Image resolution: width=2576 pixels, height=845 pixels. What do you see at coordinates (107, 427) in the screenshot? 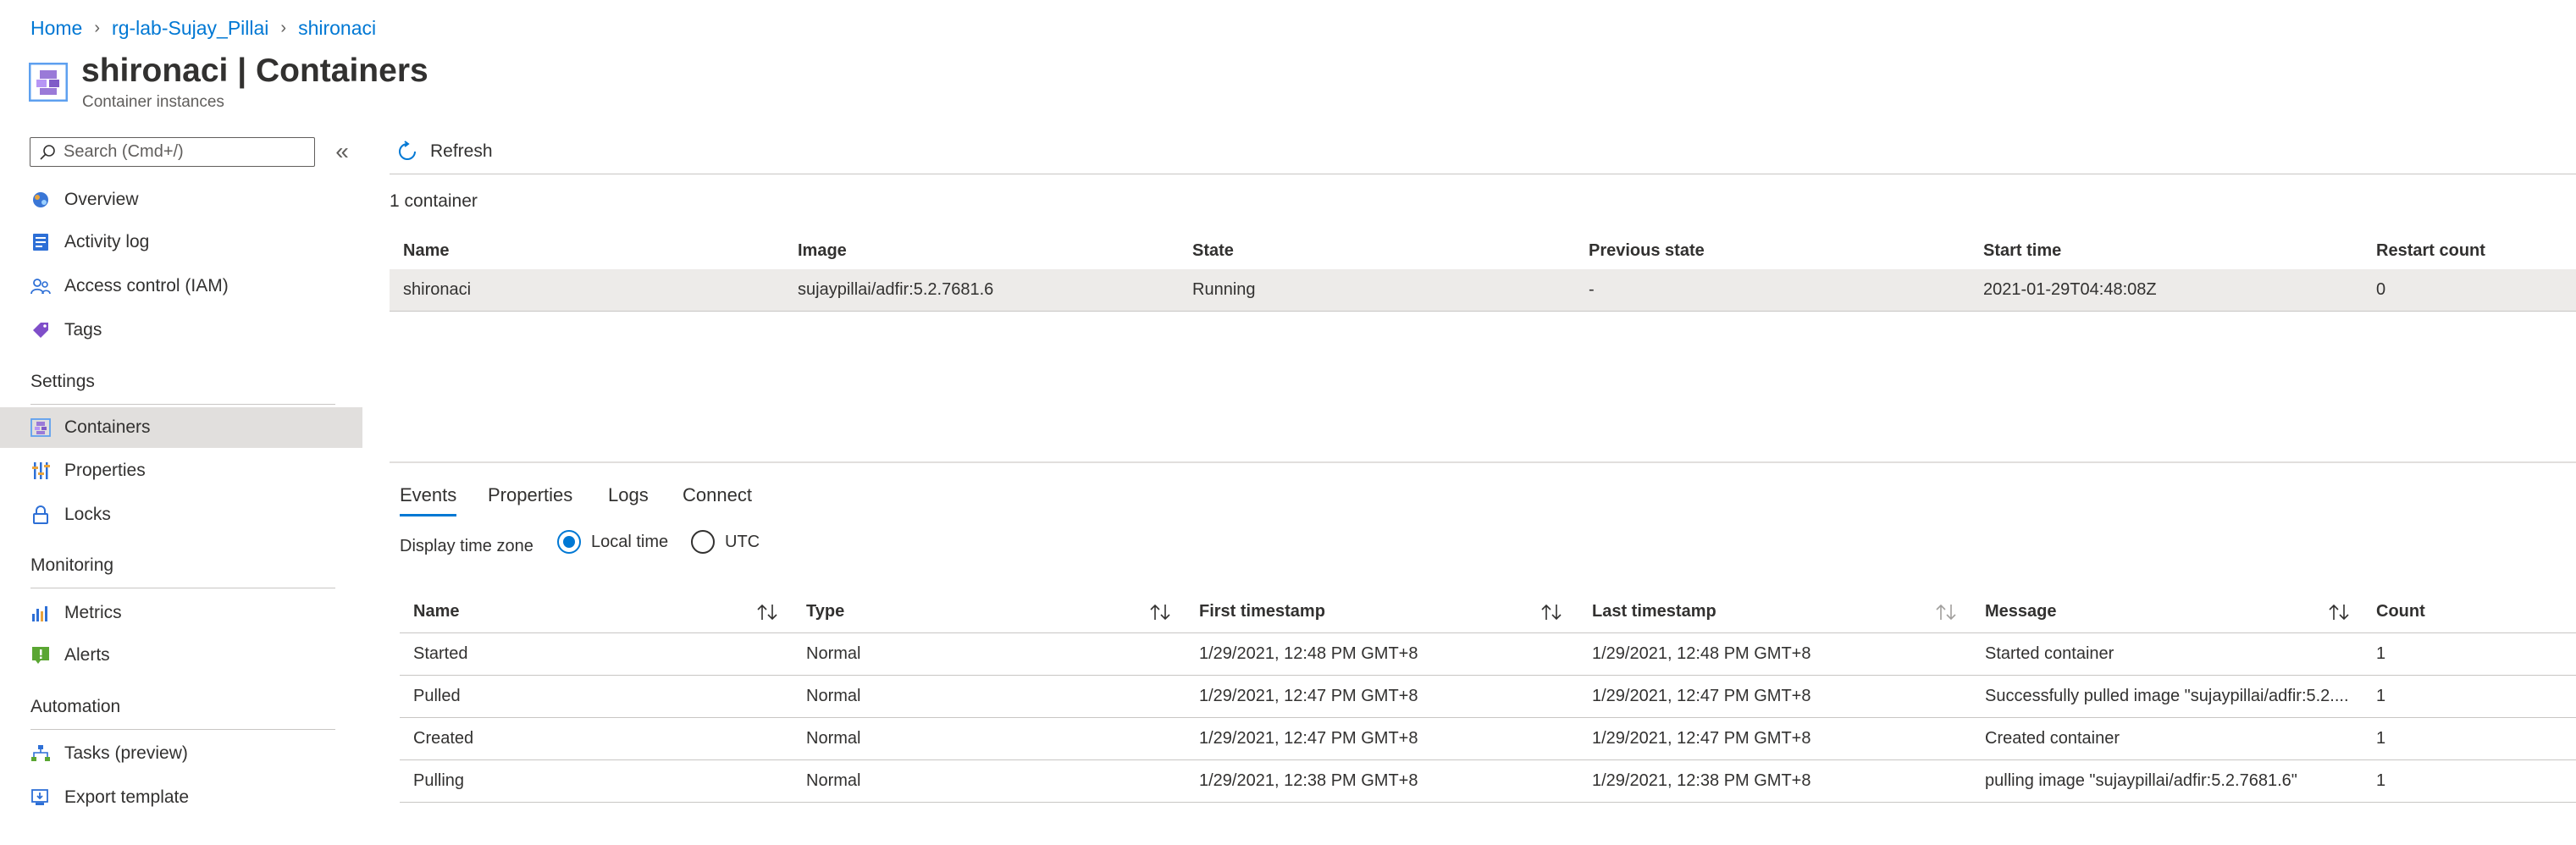
I see `sidebar-item-label: Containers` at bounding box center [107, 427].